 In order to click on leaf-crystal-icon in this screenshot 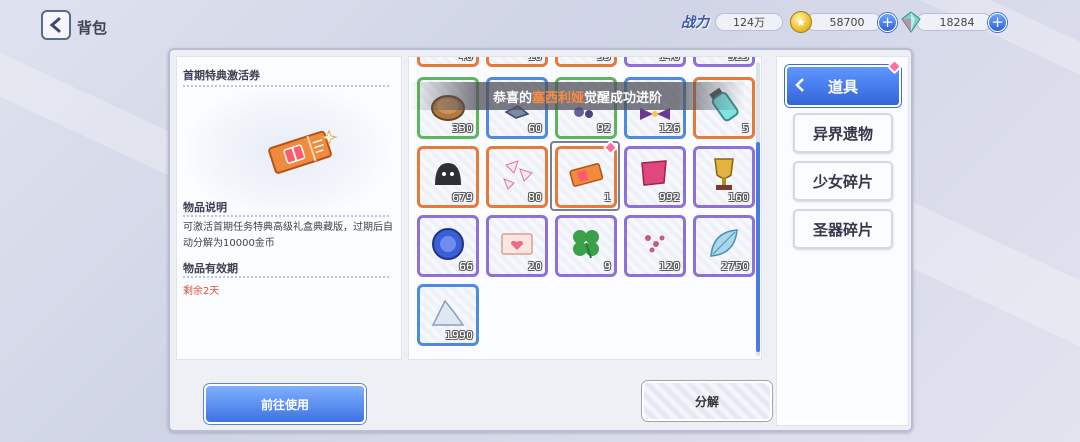, I will do `click(724, 243)`.